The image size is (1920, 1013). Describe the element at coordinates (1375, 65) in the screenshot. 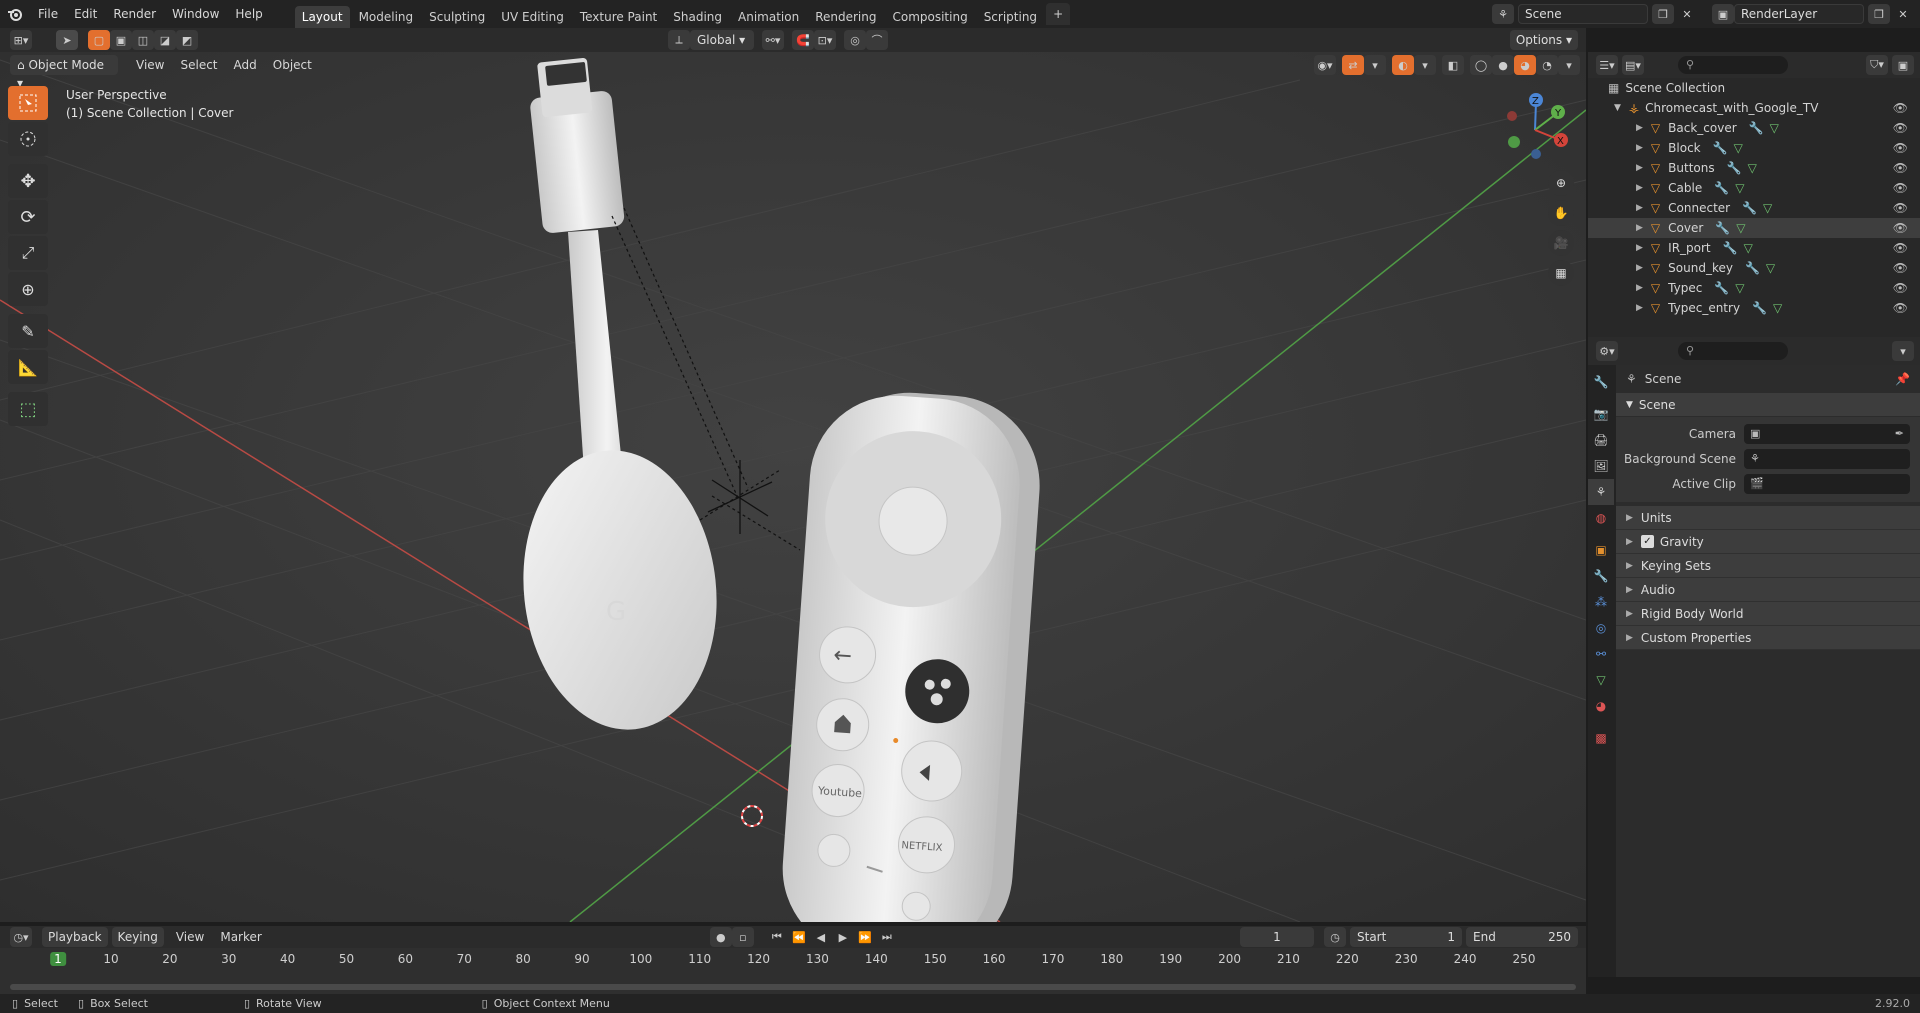

I see `gizmo-dropdown-icon: ▾` at that location.